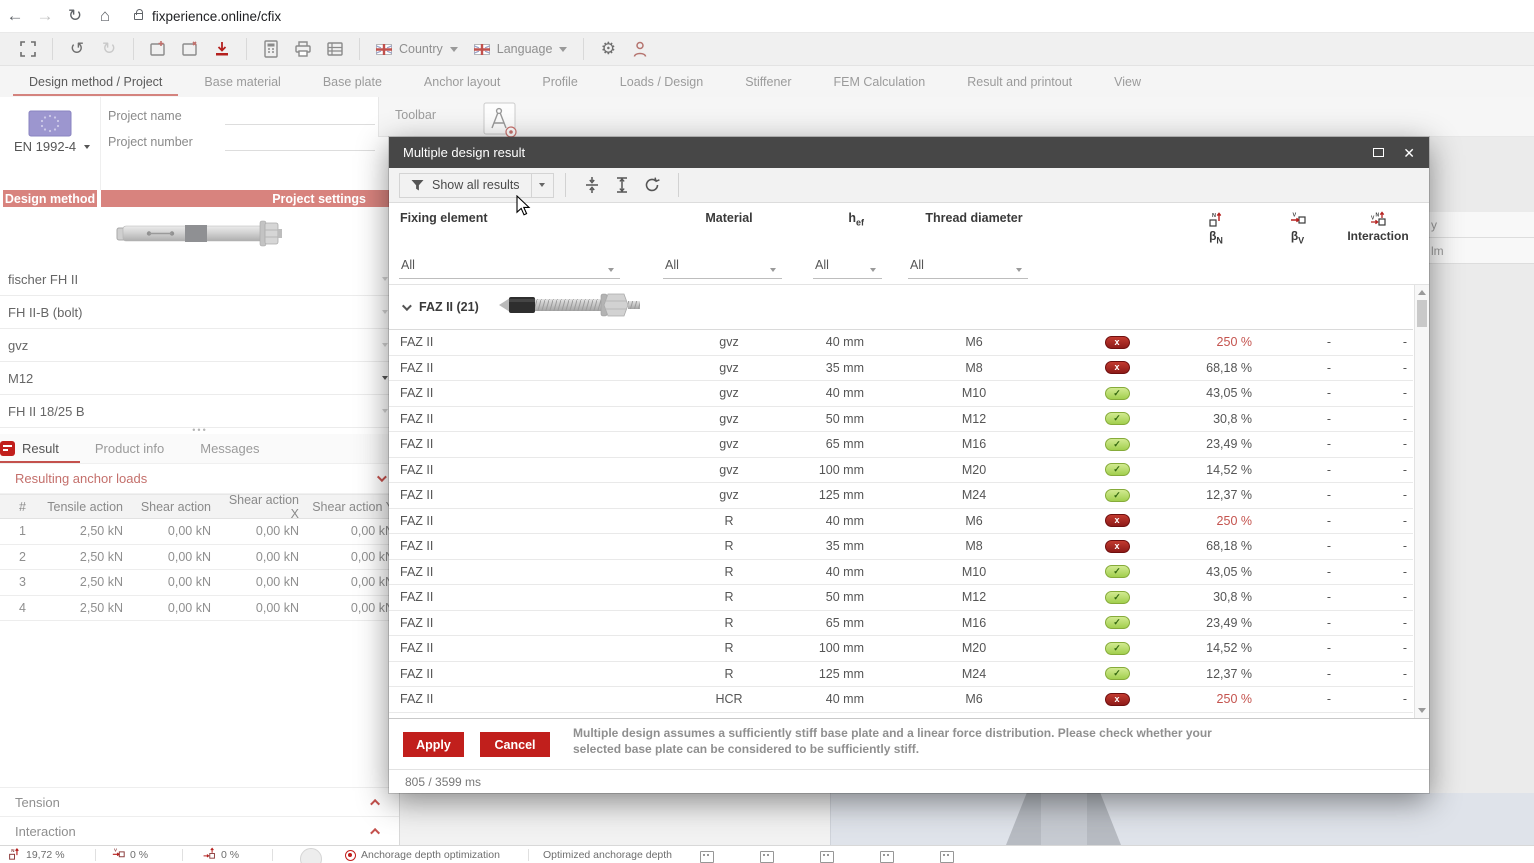  I want to click on save-icon, so click(222, 49).